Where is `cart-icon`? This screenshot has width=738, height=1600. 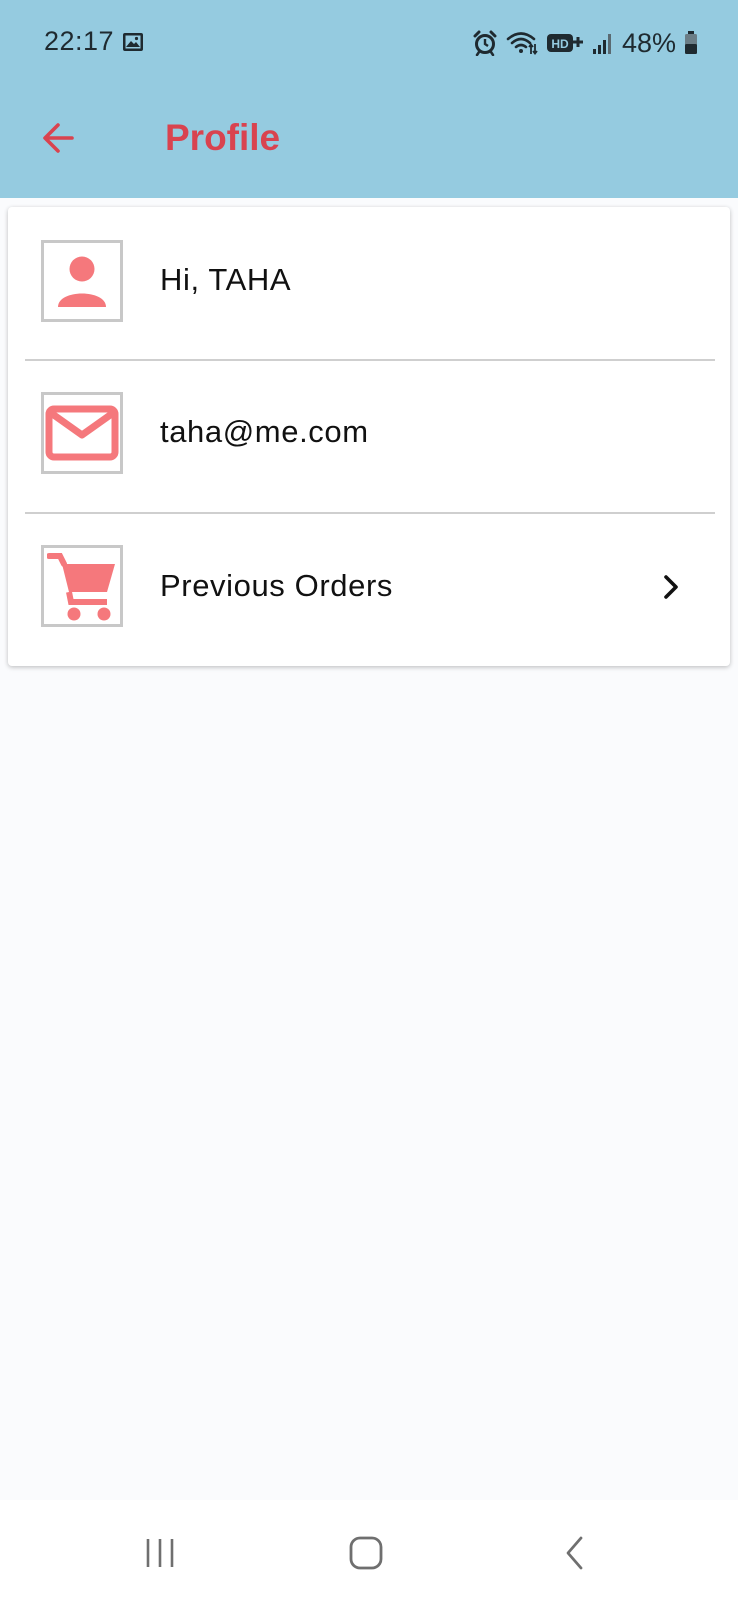
cart-icon is located at coordinates (81, 587).